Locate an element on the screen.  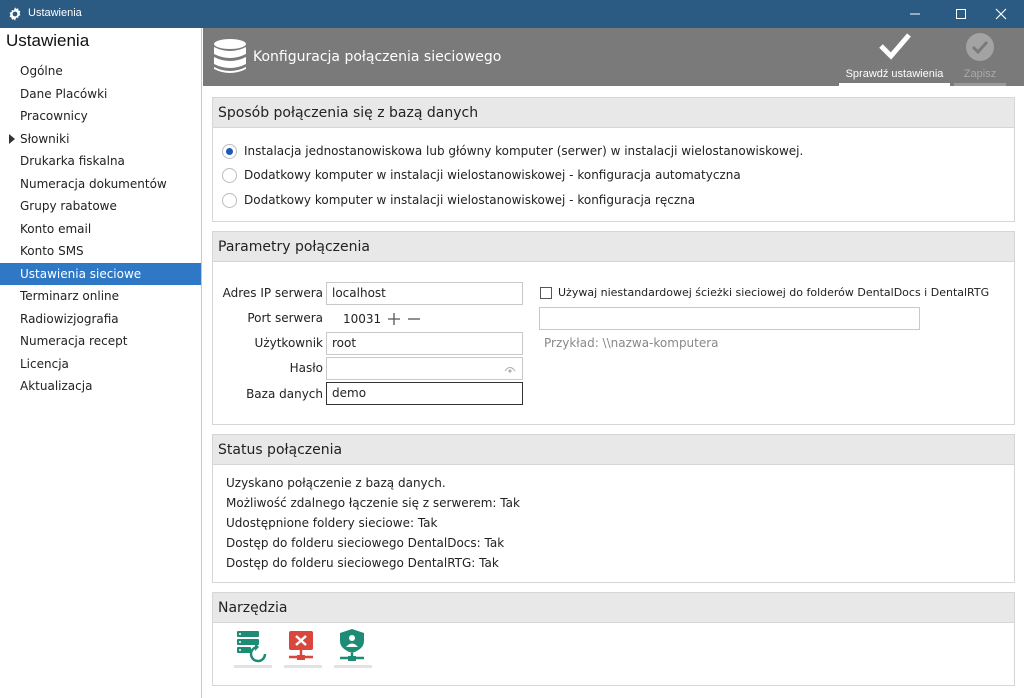
sidebar-item-konto-email: Konto email is located at coordinates (100, 229).